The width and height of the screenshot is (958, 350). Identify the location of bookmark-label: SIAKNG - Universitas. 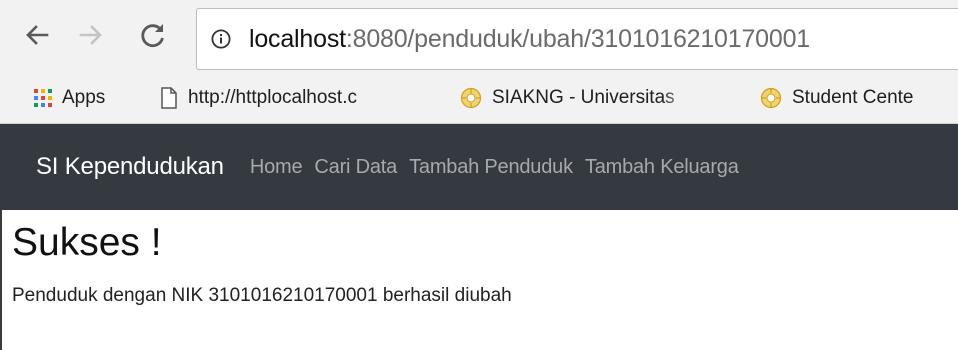
(583, 97).